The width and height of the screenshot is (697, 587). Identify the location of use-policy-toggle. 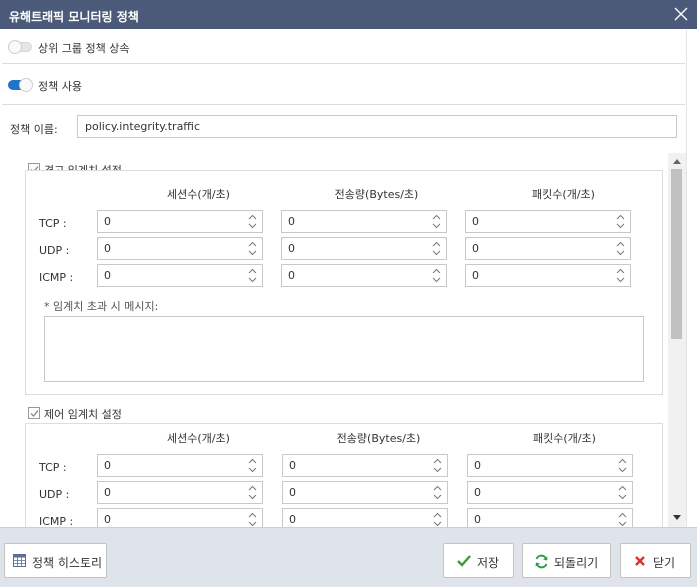
(20, 85).